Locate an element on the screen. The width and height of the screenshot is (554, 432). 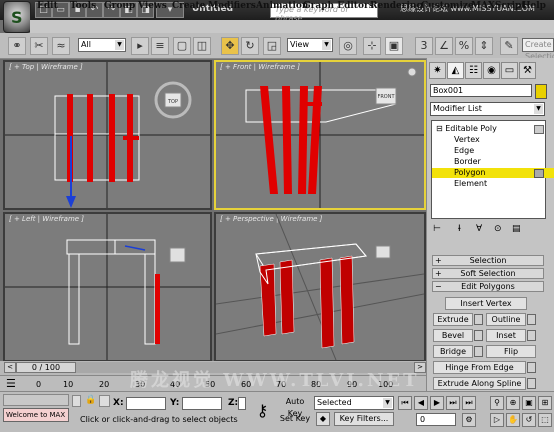
app-menu-button: S is located at coordinates (17, 17).